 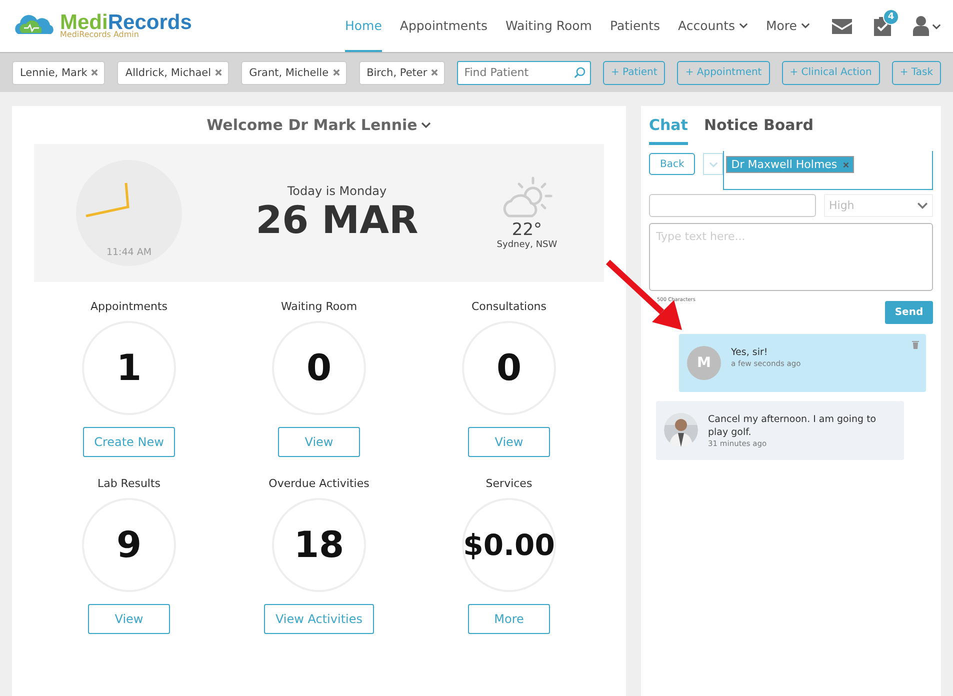 I want to click on stat-action-button: View Activities, so click(x=319, y=619).